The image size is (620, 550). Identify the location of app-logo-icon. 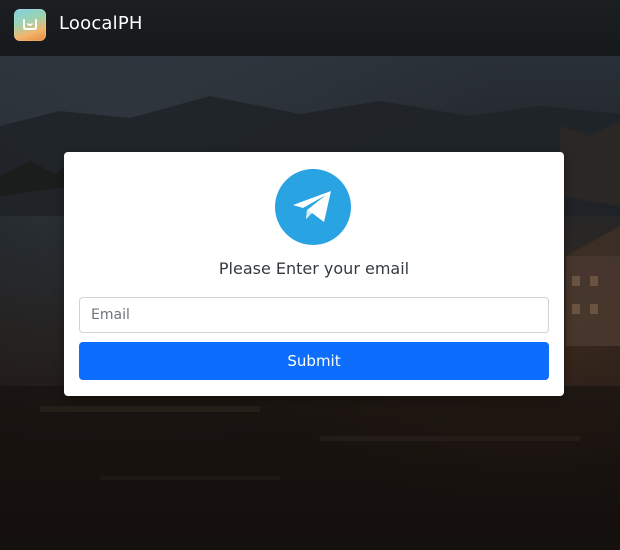
(30, 25).